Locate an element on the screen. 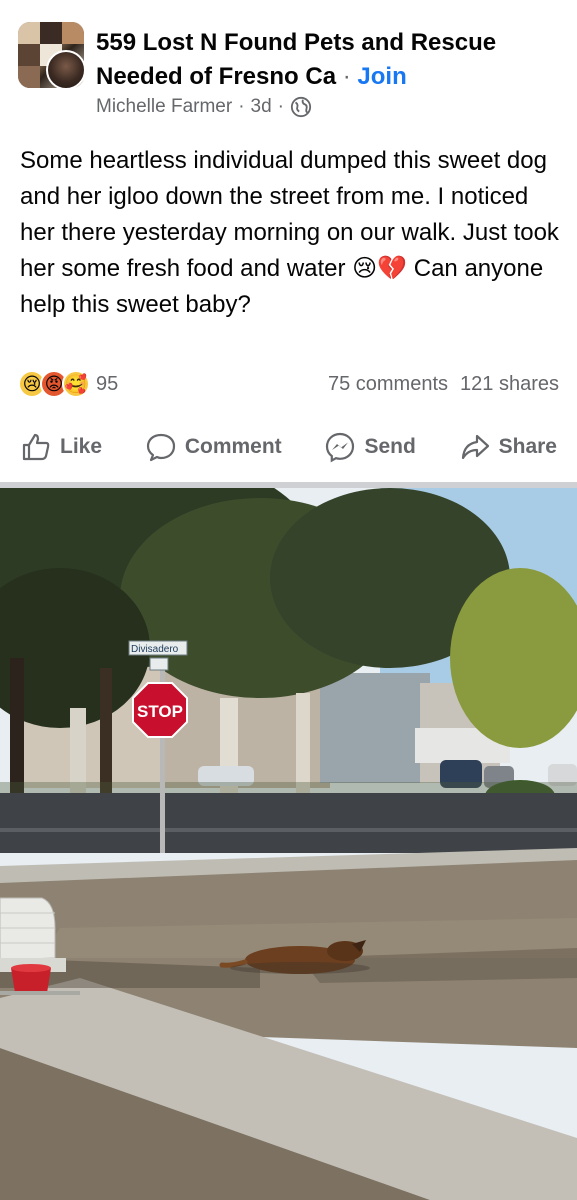  street-sign-text: Divisadero is located at coordinates (155, 649).